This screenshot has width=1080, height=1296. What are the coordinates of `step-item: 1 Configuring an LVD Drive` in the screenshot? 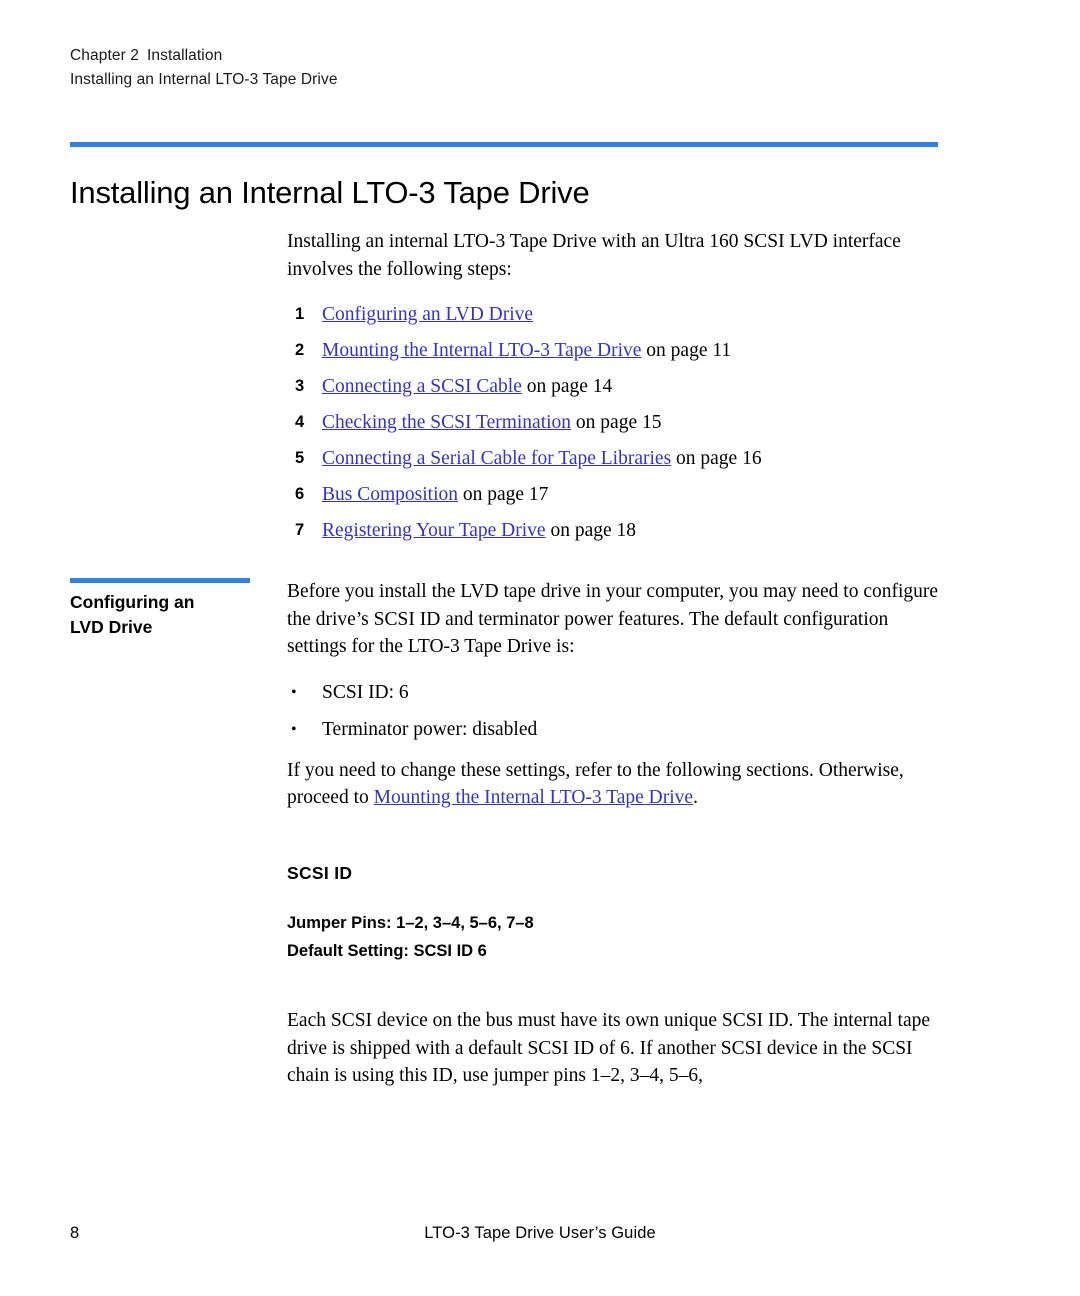 It's located at (617, 314).